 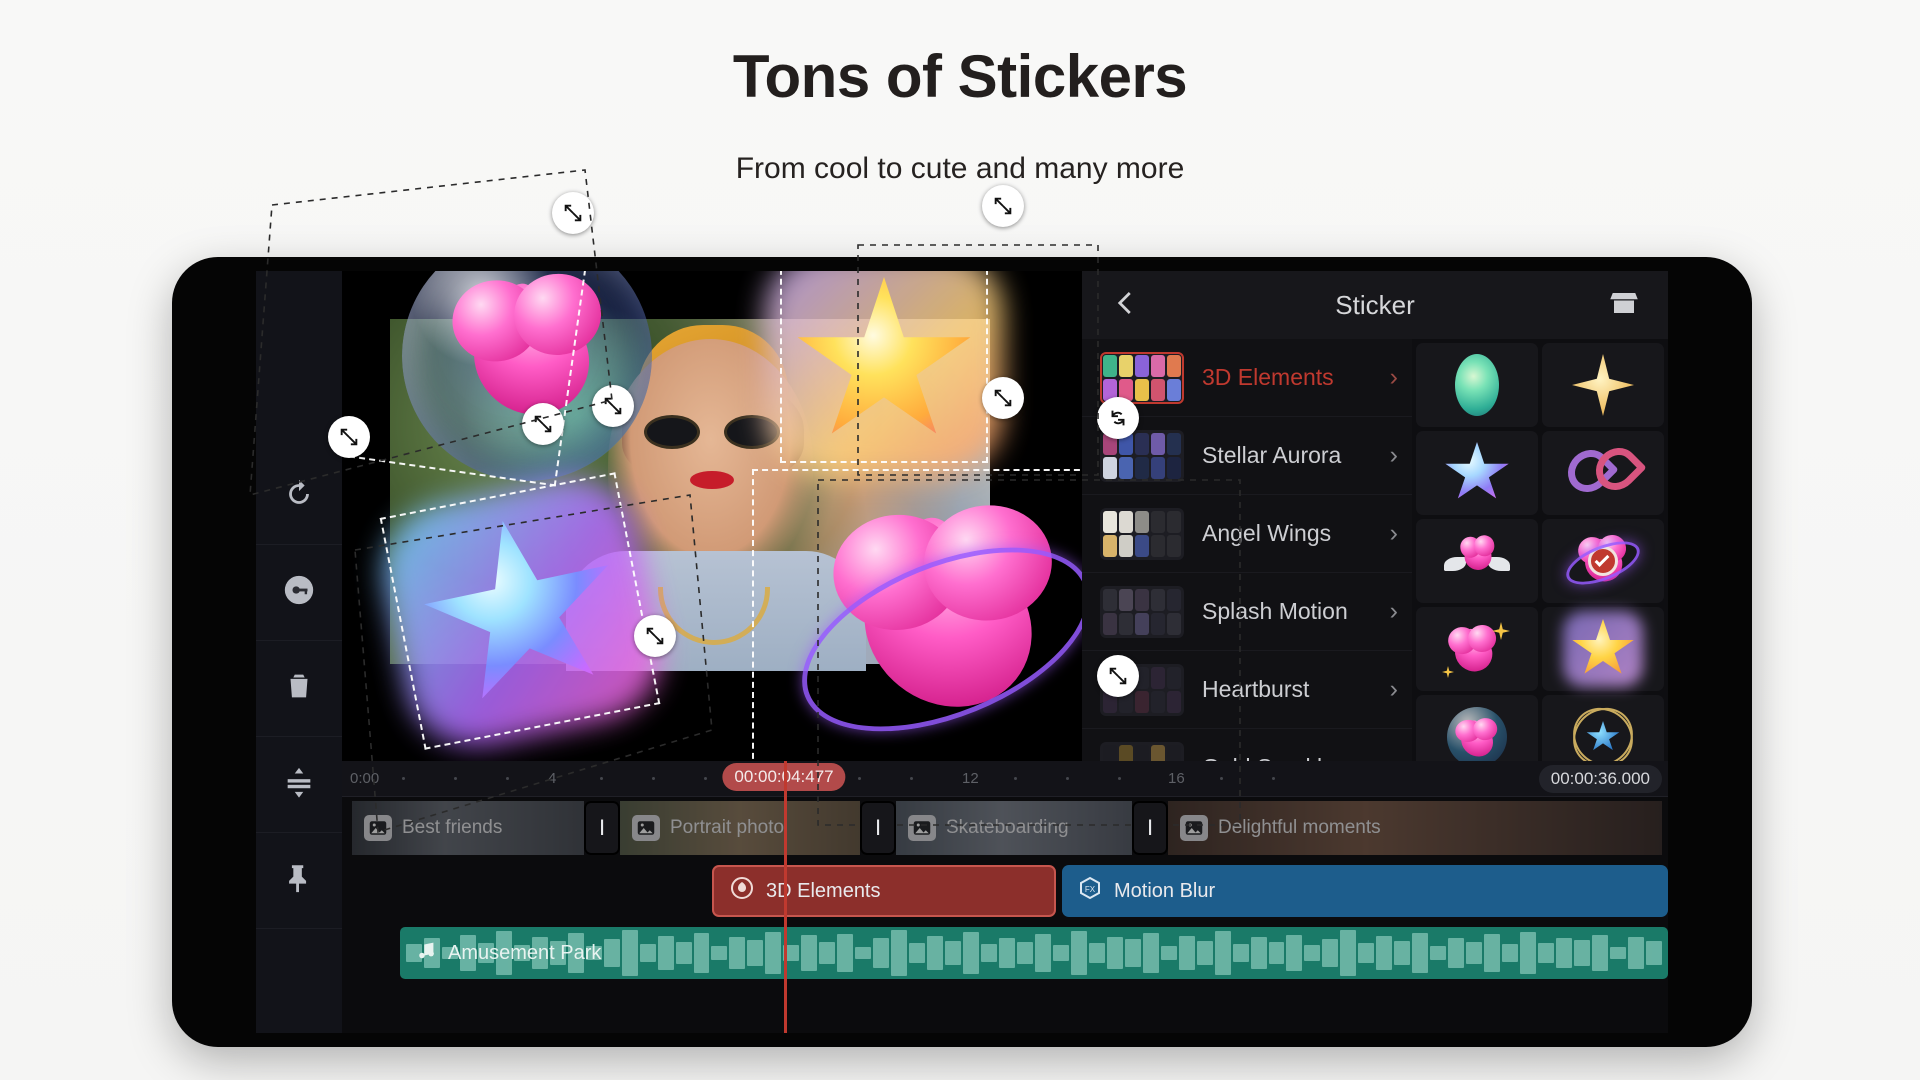 What do you see at coordinates (1034, 953) in the screenshot?
I see `audio-track: Amusement Park` at bounding box center [1034, 953].